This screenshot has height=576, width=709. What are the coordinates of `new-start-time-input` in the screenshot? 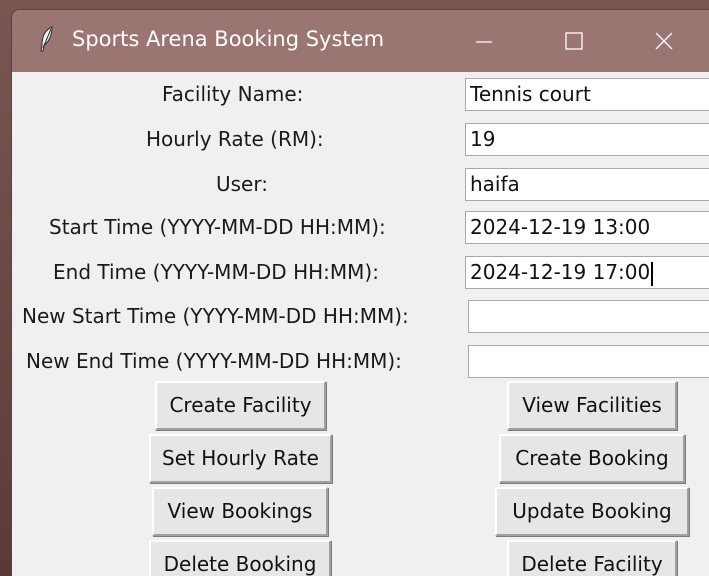 It's located at (588, 316).